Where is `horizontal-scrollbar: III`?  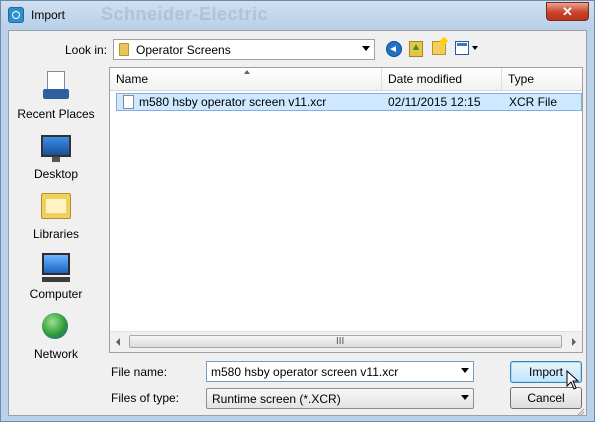 horizontal-scrollbar: III is located at coordinates (346, 341).